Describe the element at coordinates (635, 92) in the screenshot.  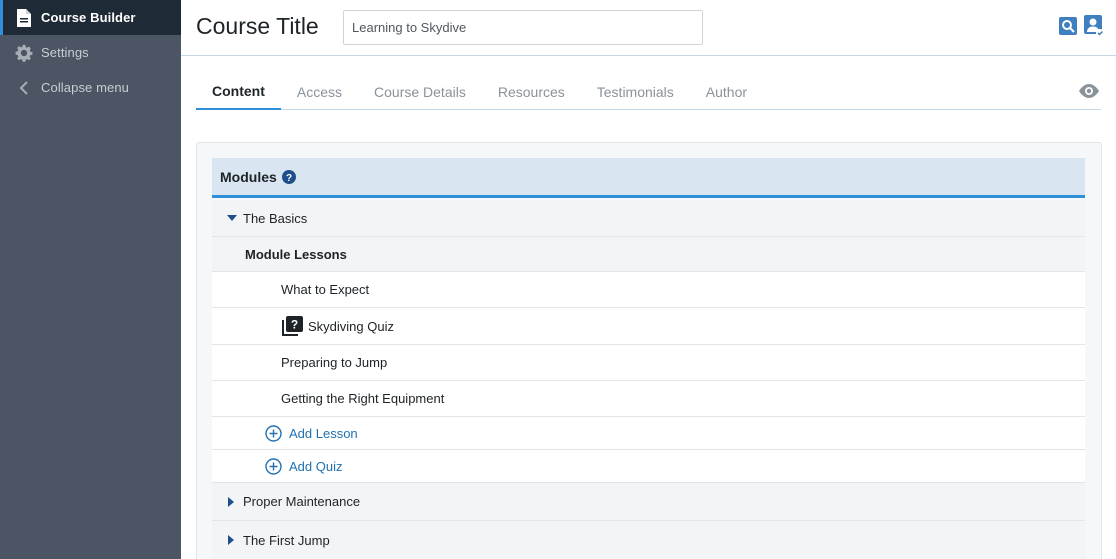
I see `tab-testimonials: Testimonials` at that location.